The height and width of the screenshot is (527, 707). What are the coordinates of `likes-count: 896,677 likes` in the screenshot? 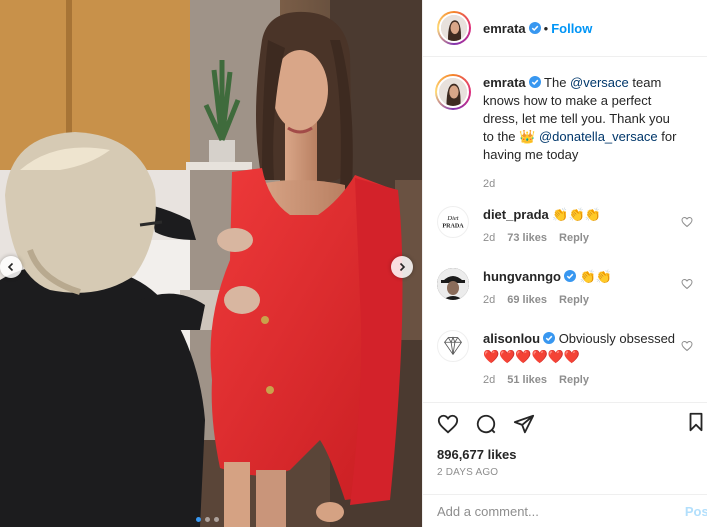 It's located at (566, 454).